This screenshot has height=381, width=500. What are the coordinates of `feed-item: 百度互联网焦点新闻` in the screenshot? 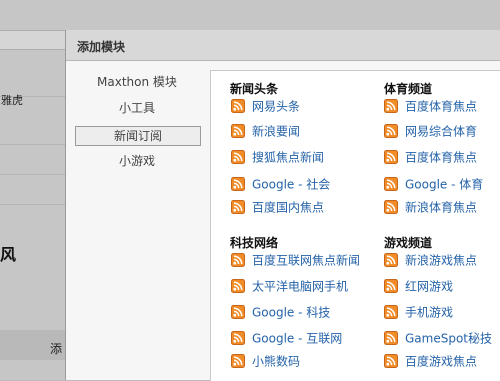 It's located at (295, 260).